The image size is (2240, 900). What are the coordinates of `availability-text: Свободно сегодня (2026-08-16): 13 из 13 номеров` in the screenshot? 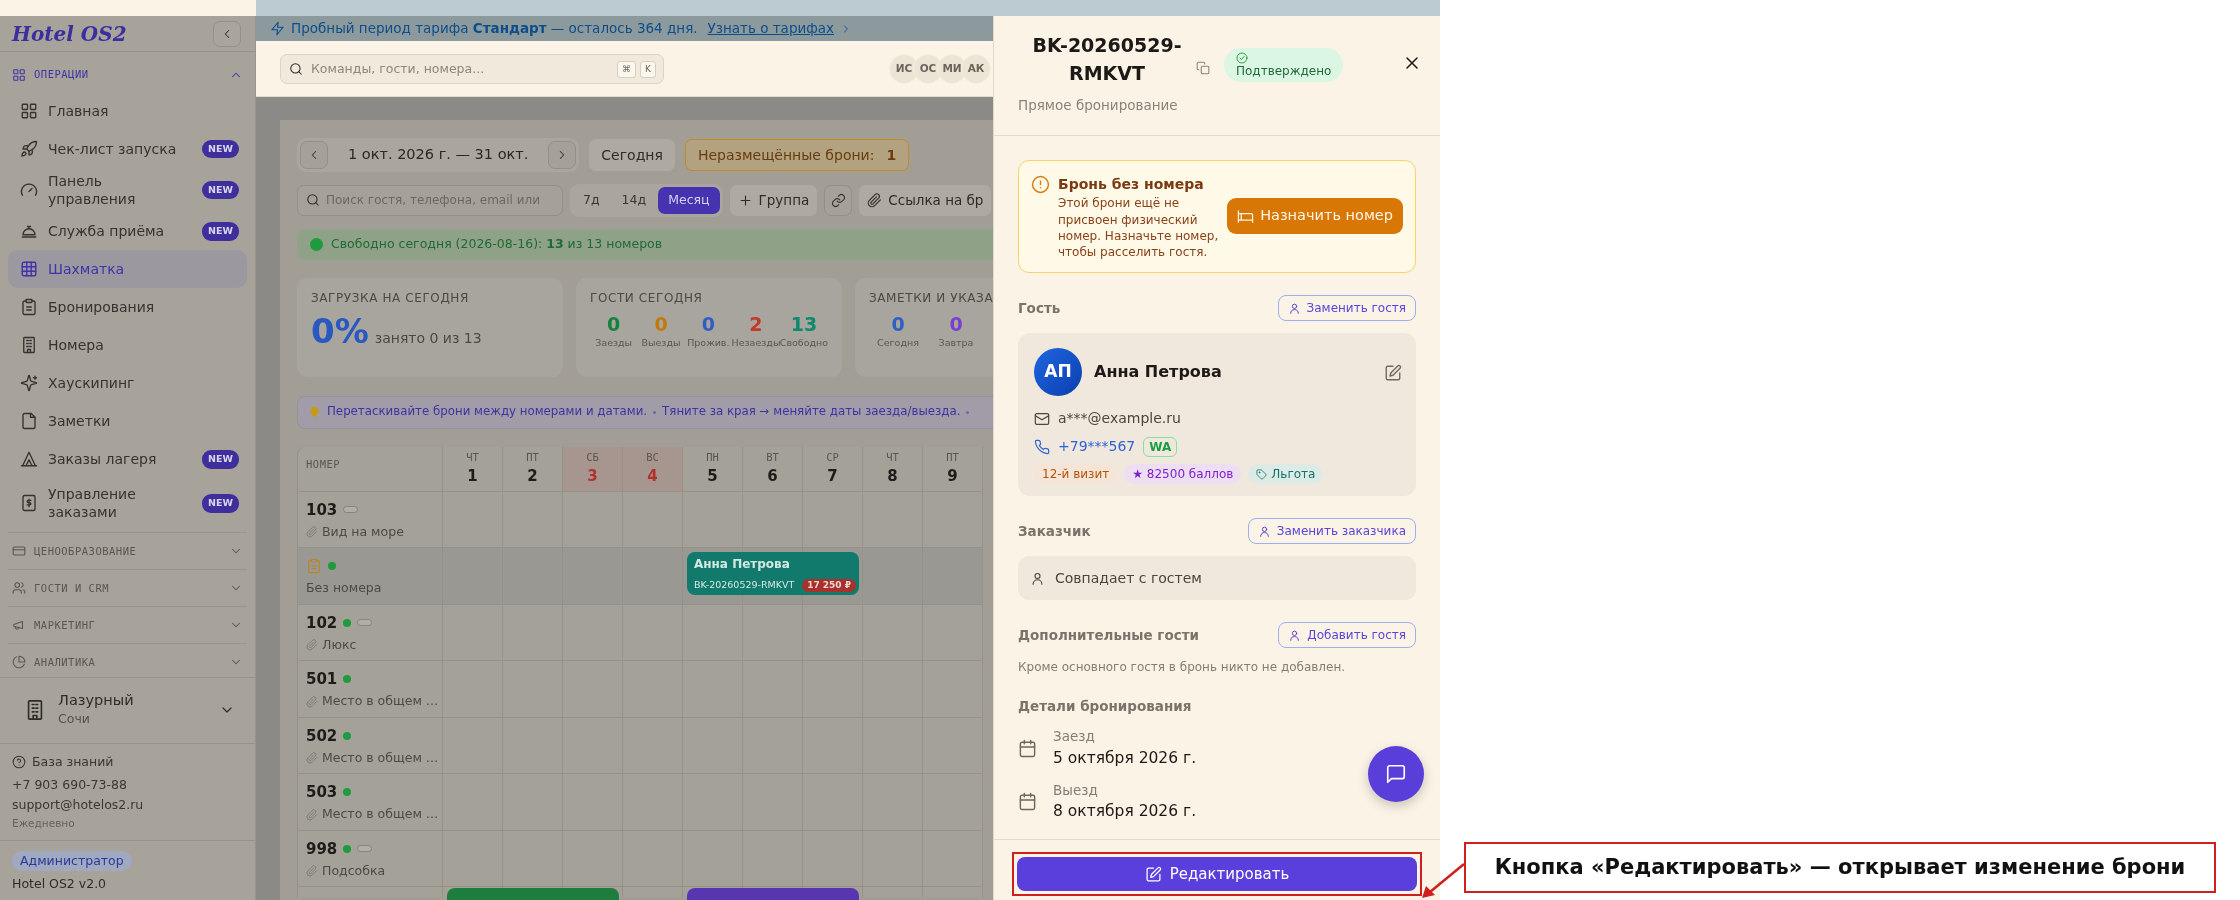 It's located at (497, 243).